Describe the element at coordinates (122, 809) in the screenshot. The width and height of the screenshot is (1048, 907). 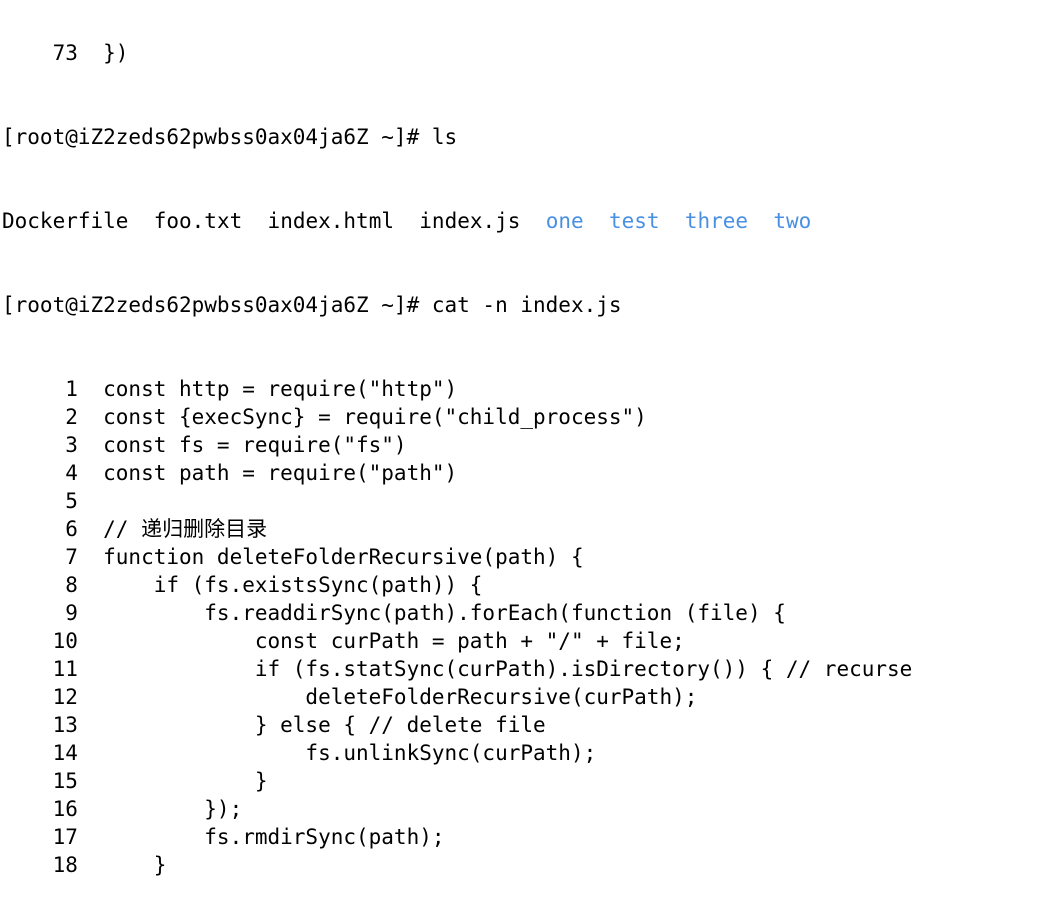
I see `code-line: 16 });` at that location.